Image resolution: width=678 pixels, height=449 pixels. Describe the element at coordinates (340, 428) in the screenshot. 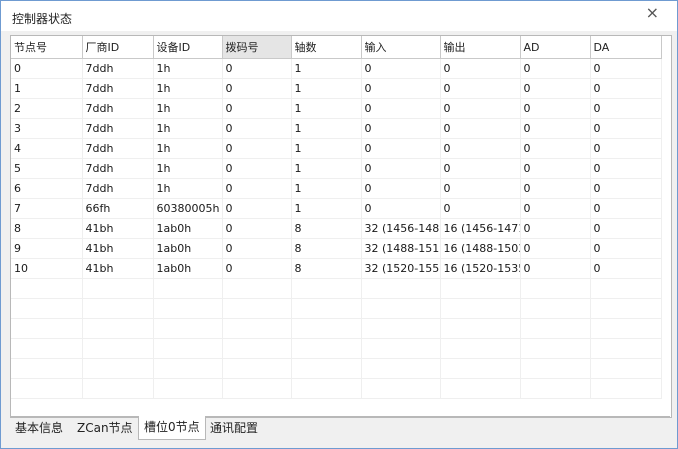

I see `bottom-tab-bar: 基本信息 ZCan节点 槽位0节点 通讯配置` at that location.